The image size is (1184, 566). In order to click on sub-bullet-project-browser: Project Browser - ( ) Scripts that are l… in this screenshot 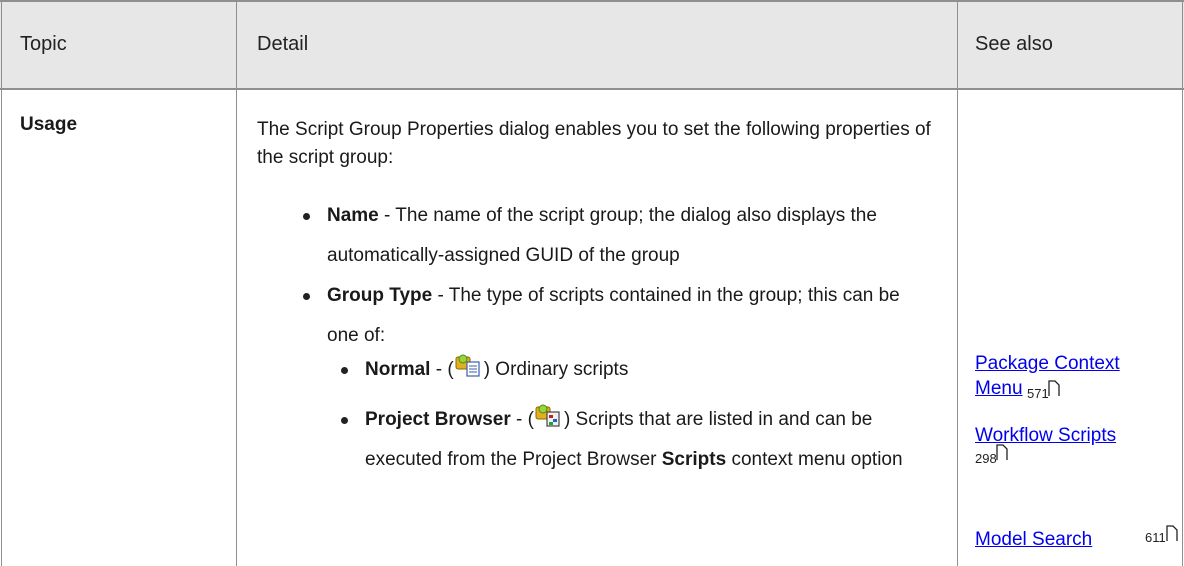, I will do `click(650, 440)`.